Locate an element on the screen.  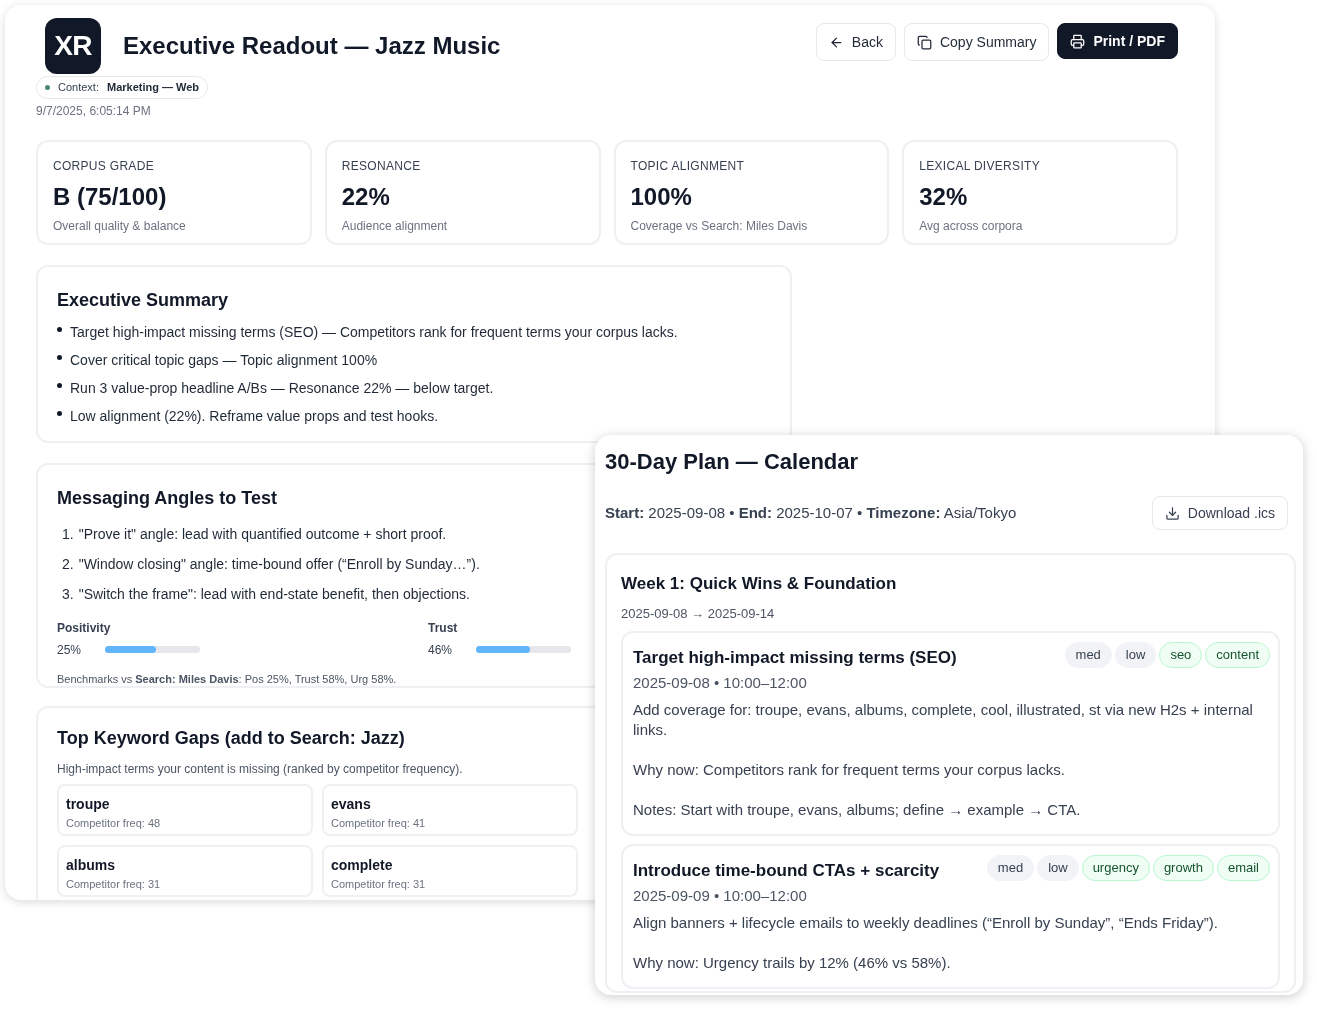
angle-item: "Prove it" angle: lead with quantified outcome + short proof. is located at coordinates (262, 534).